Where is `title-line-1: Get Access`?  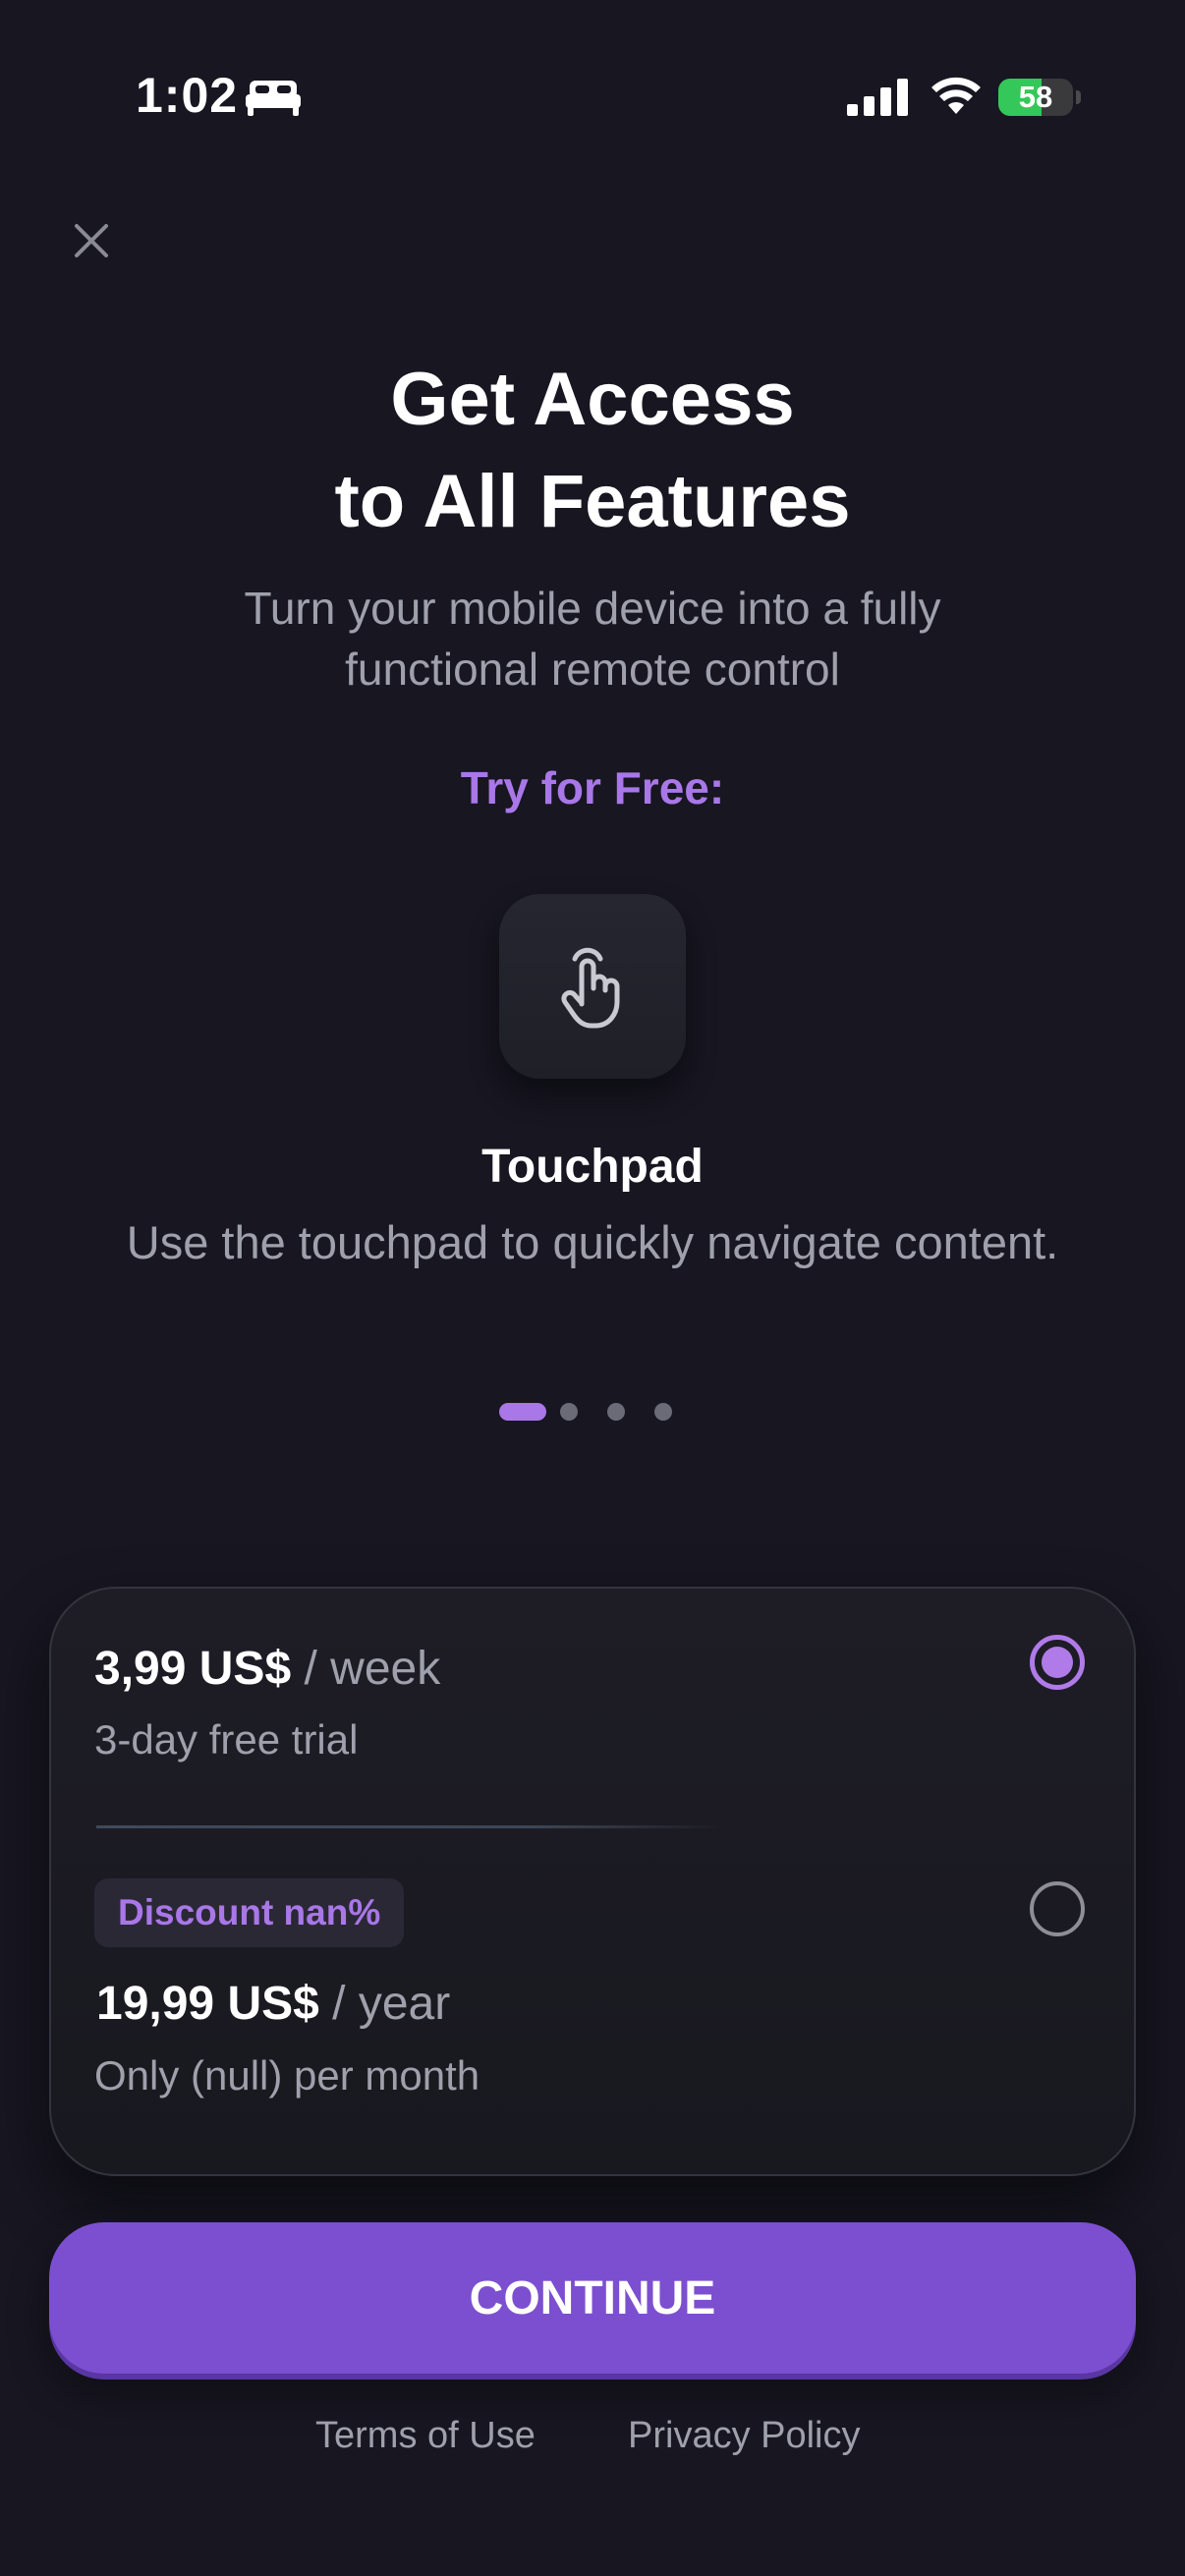 title-line-1: Get Access is located at coordinates (592, 399).